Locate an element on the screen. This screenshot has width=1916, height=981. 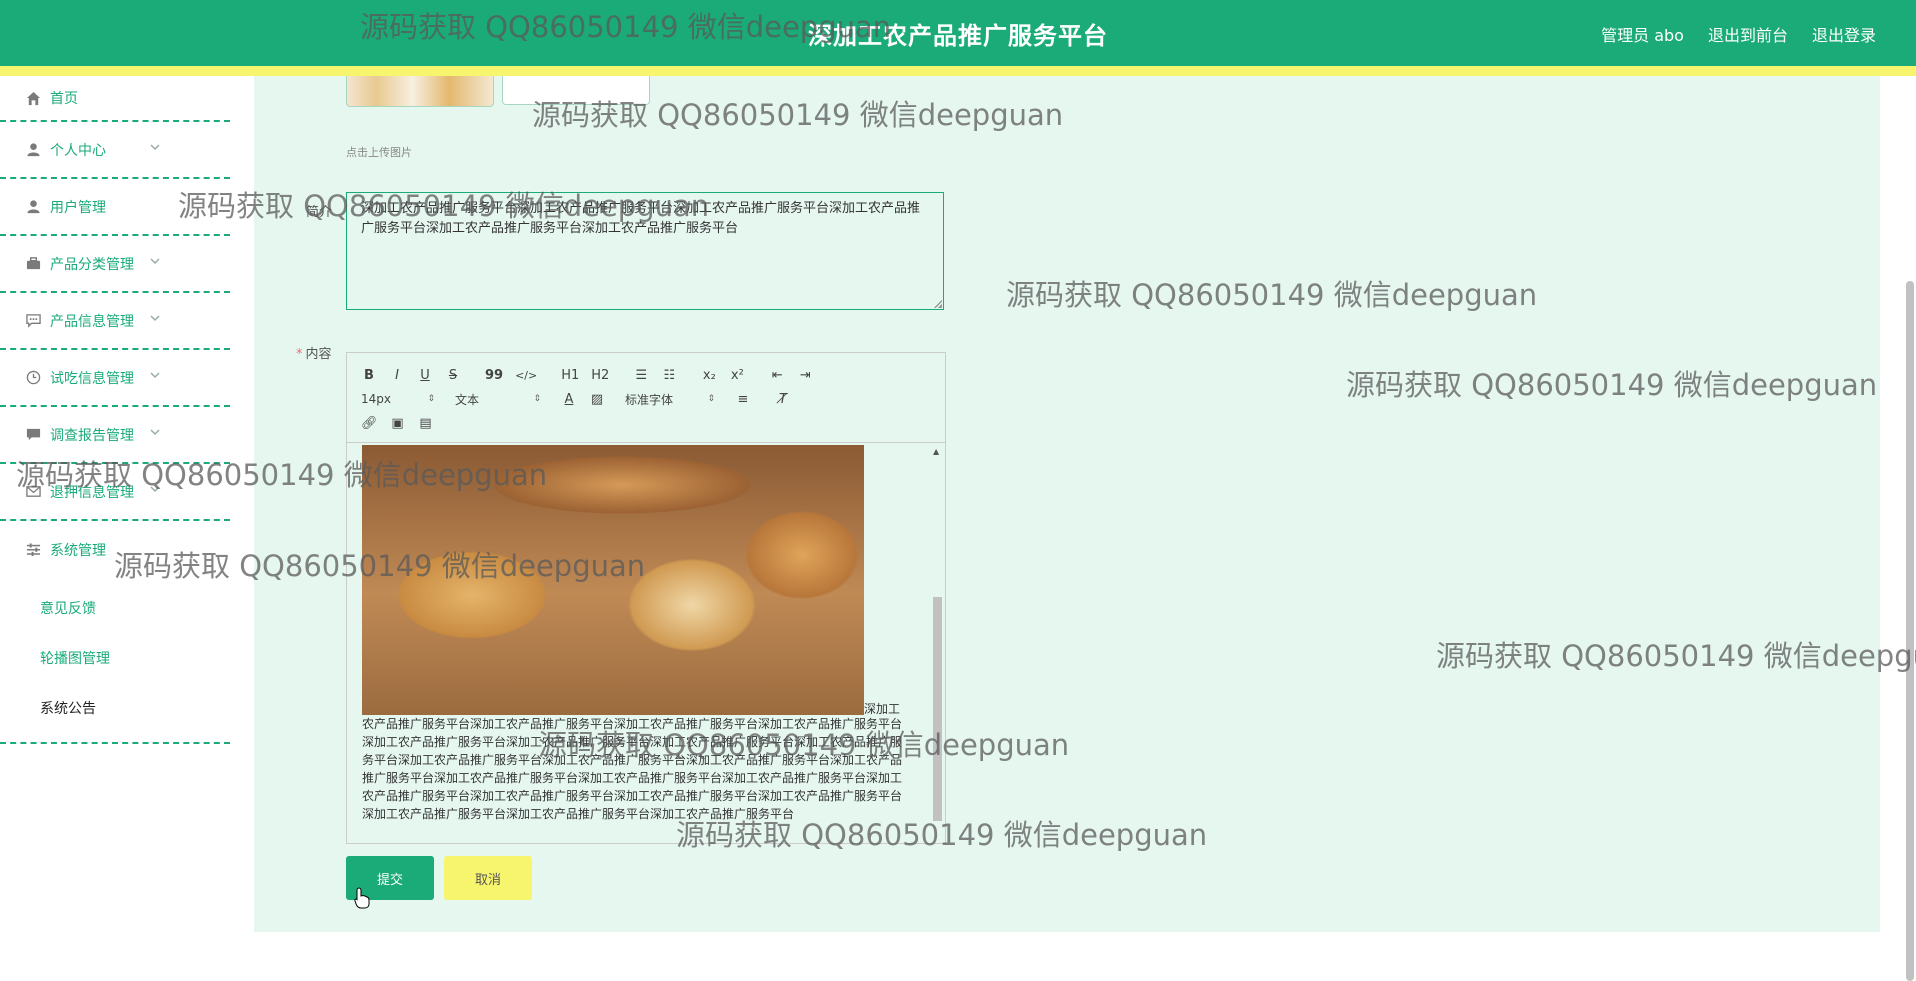
video-icon: ▤ is located at coordinates (426, 423).